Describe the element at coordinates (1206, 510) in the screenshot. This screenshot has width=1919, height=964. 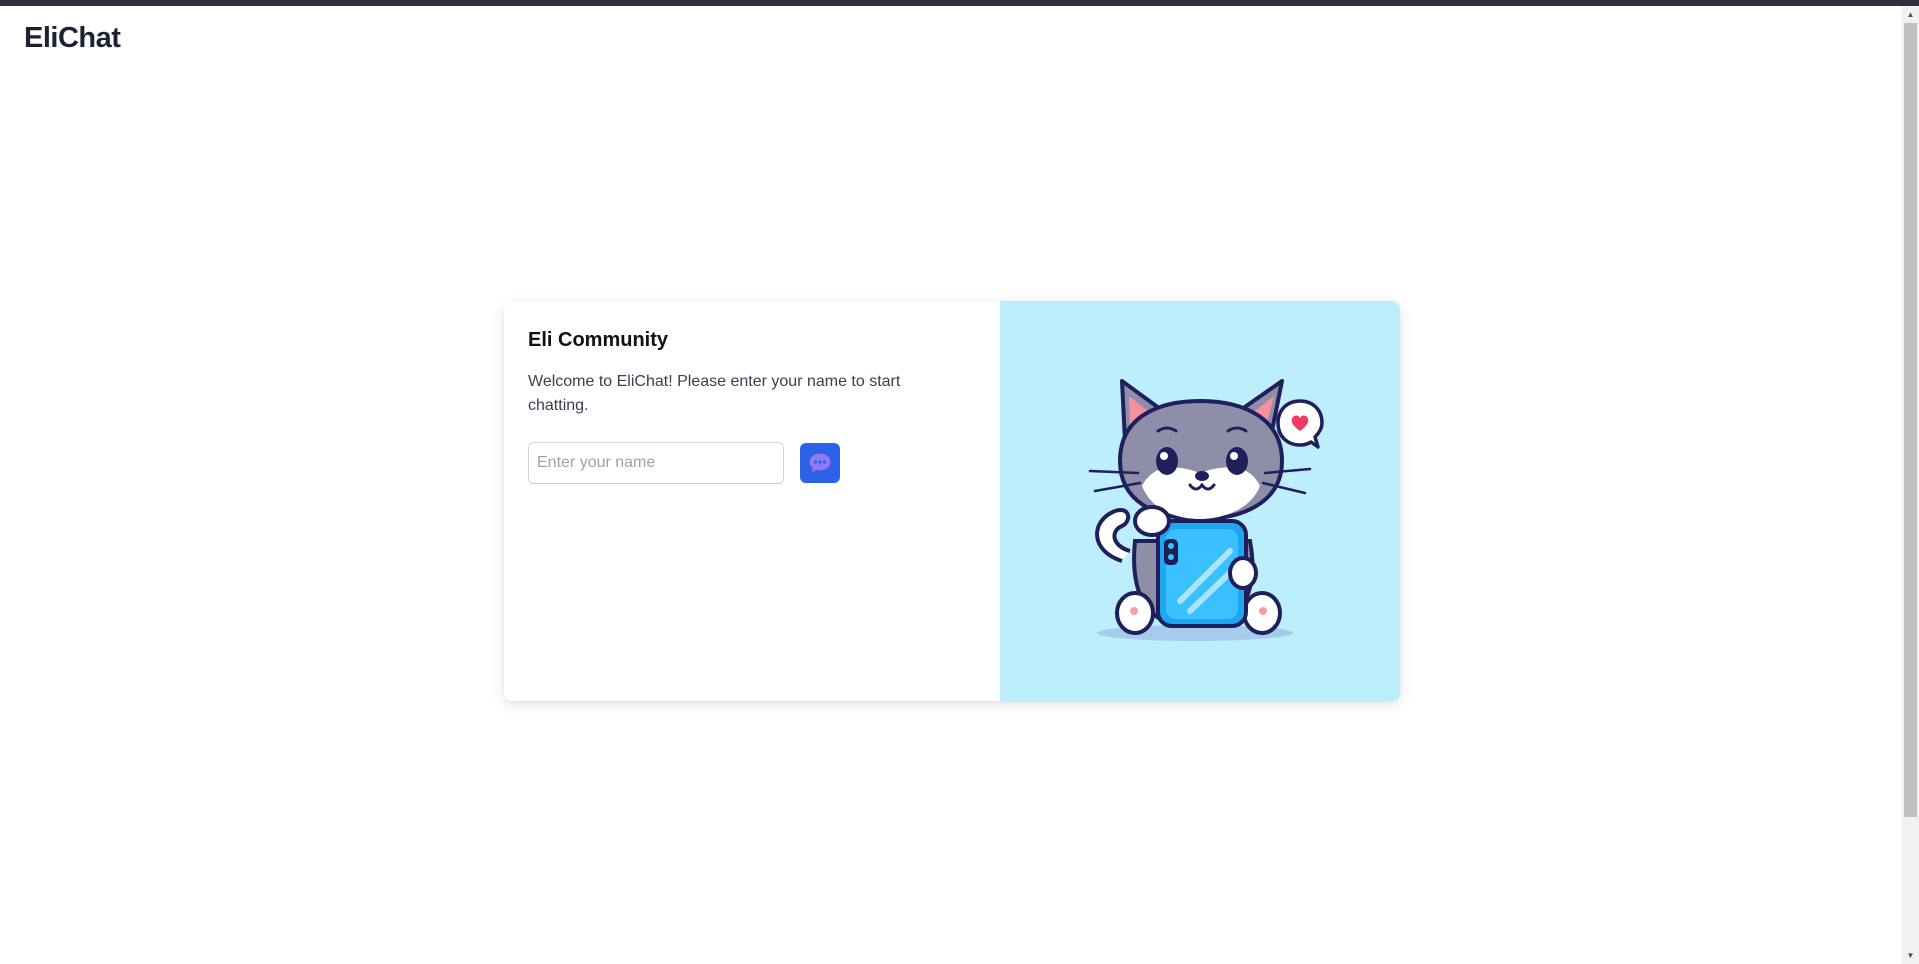
I see `cat-with-phone-illustration` at that location.